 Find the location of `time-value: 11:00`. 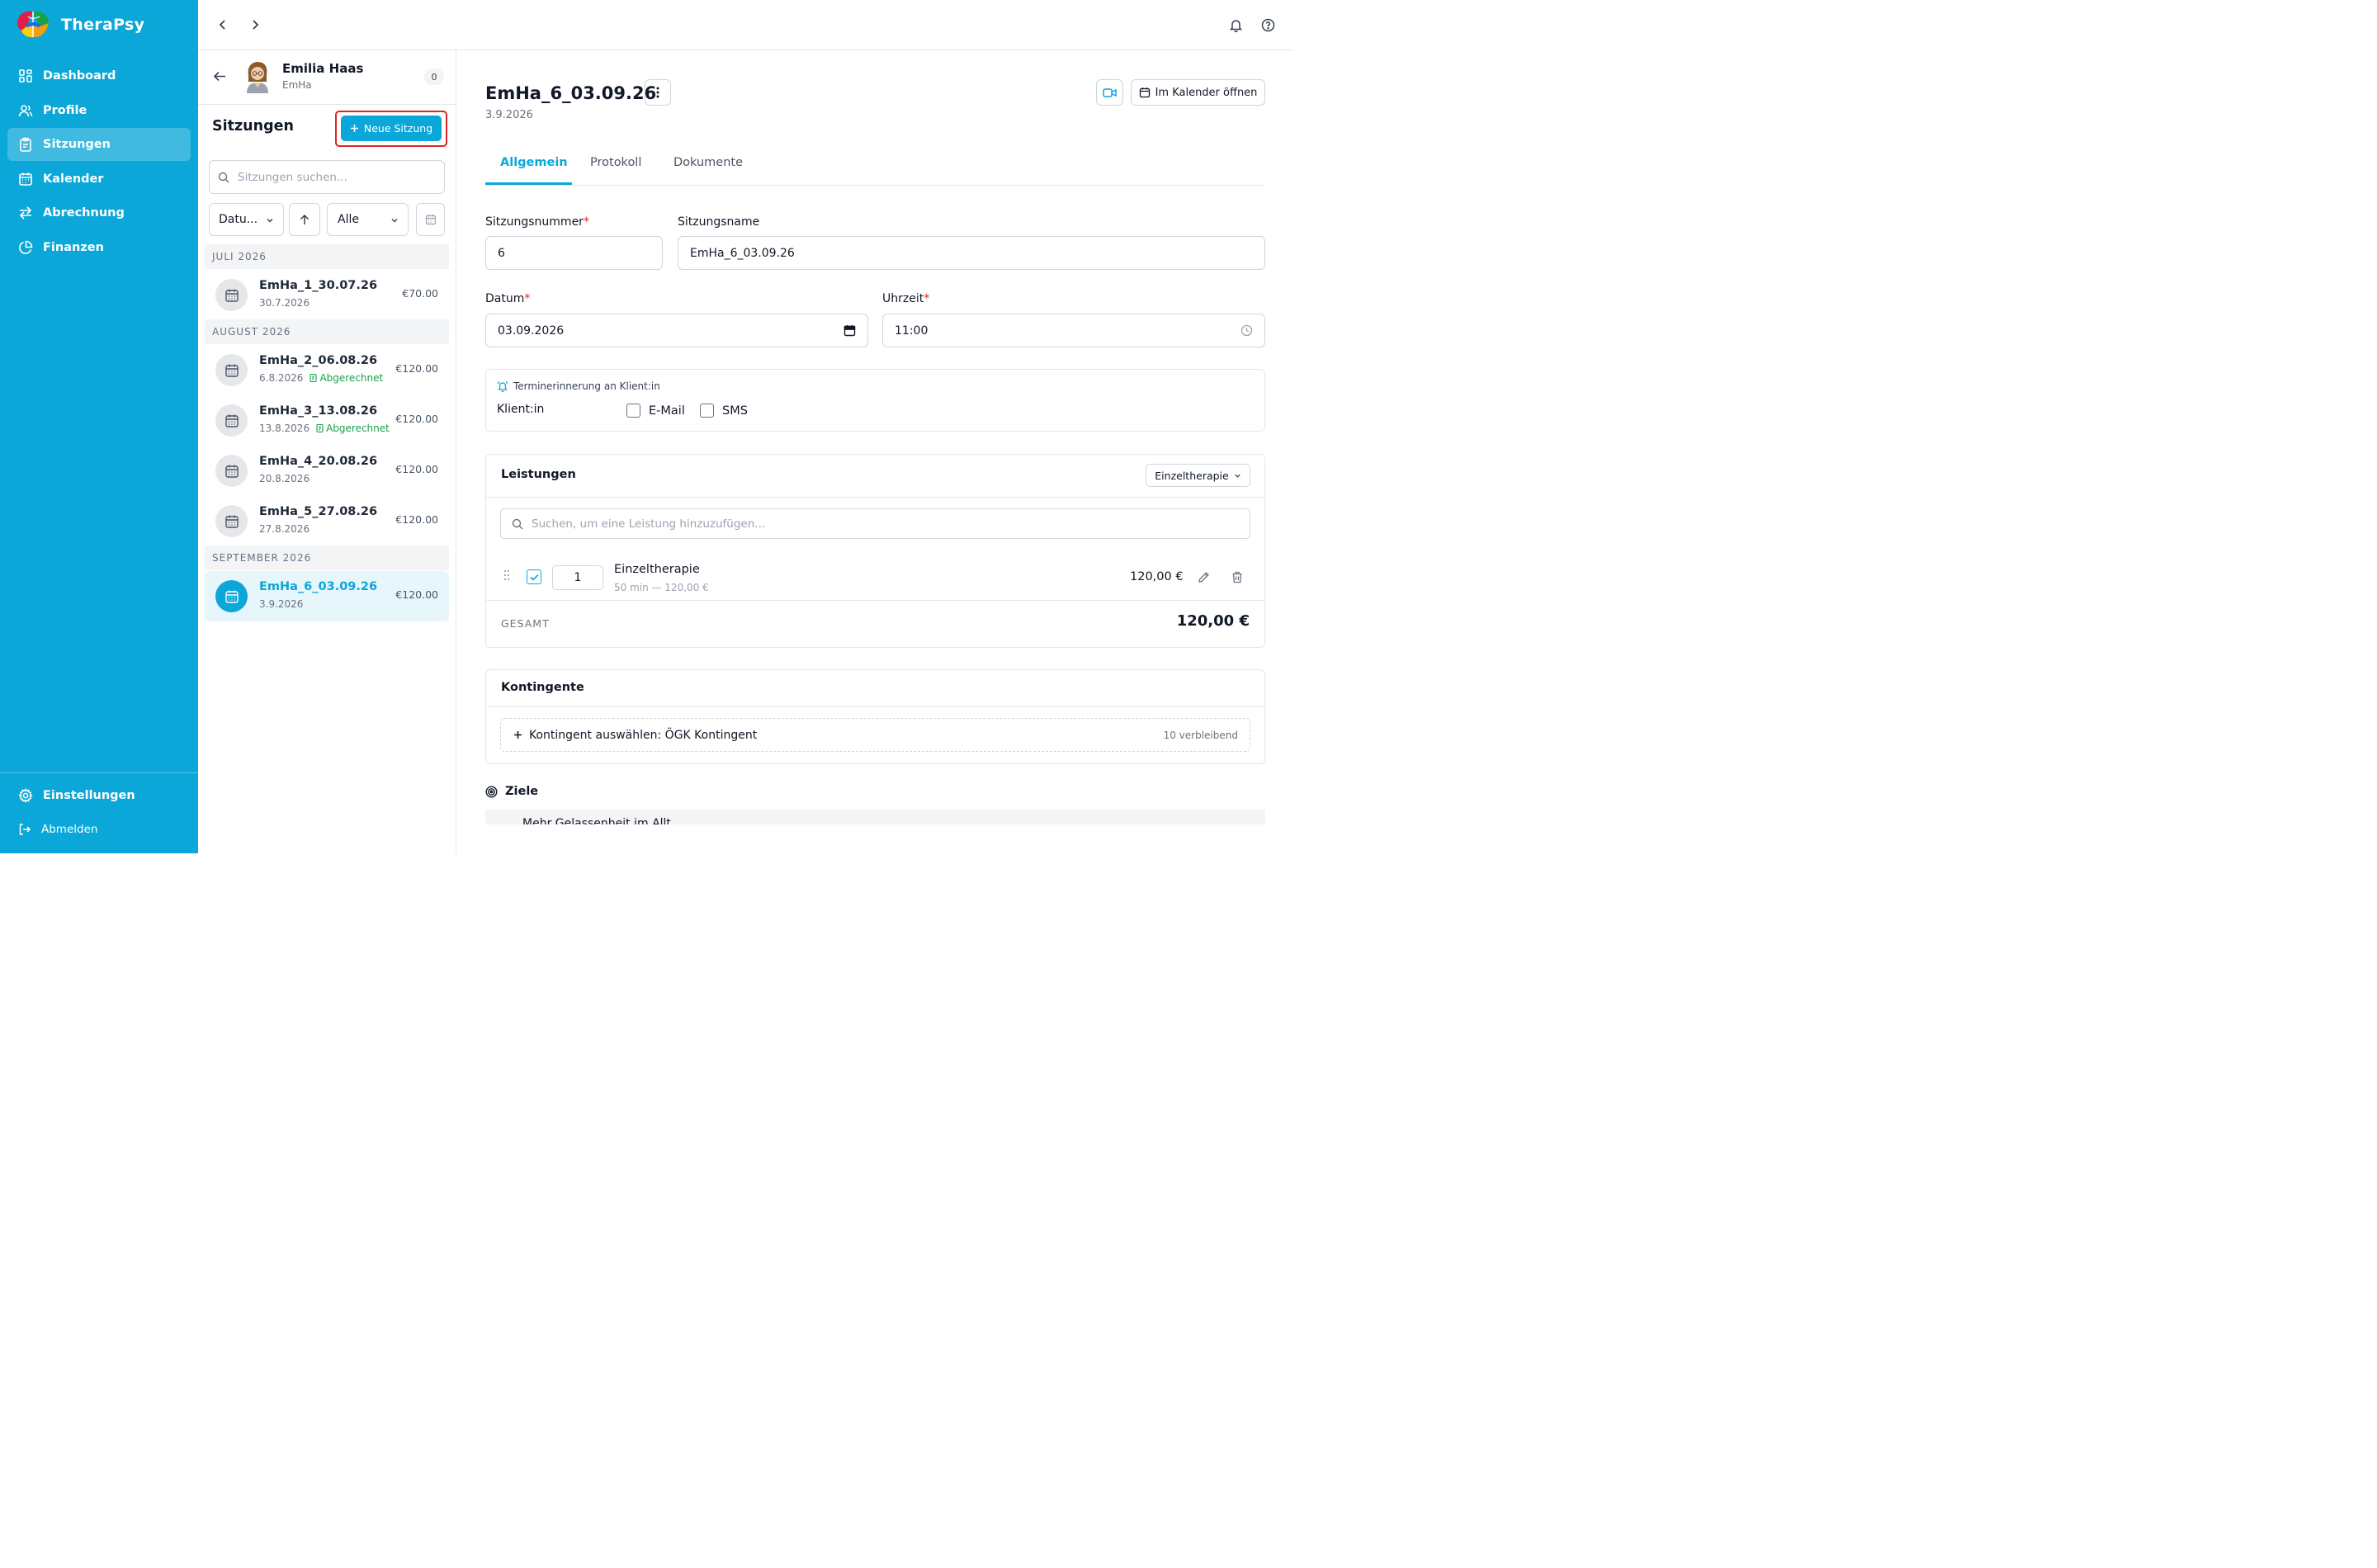

time-value: 11:00 is located at coordinates (912, 331).